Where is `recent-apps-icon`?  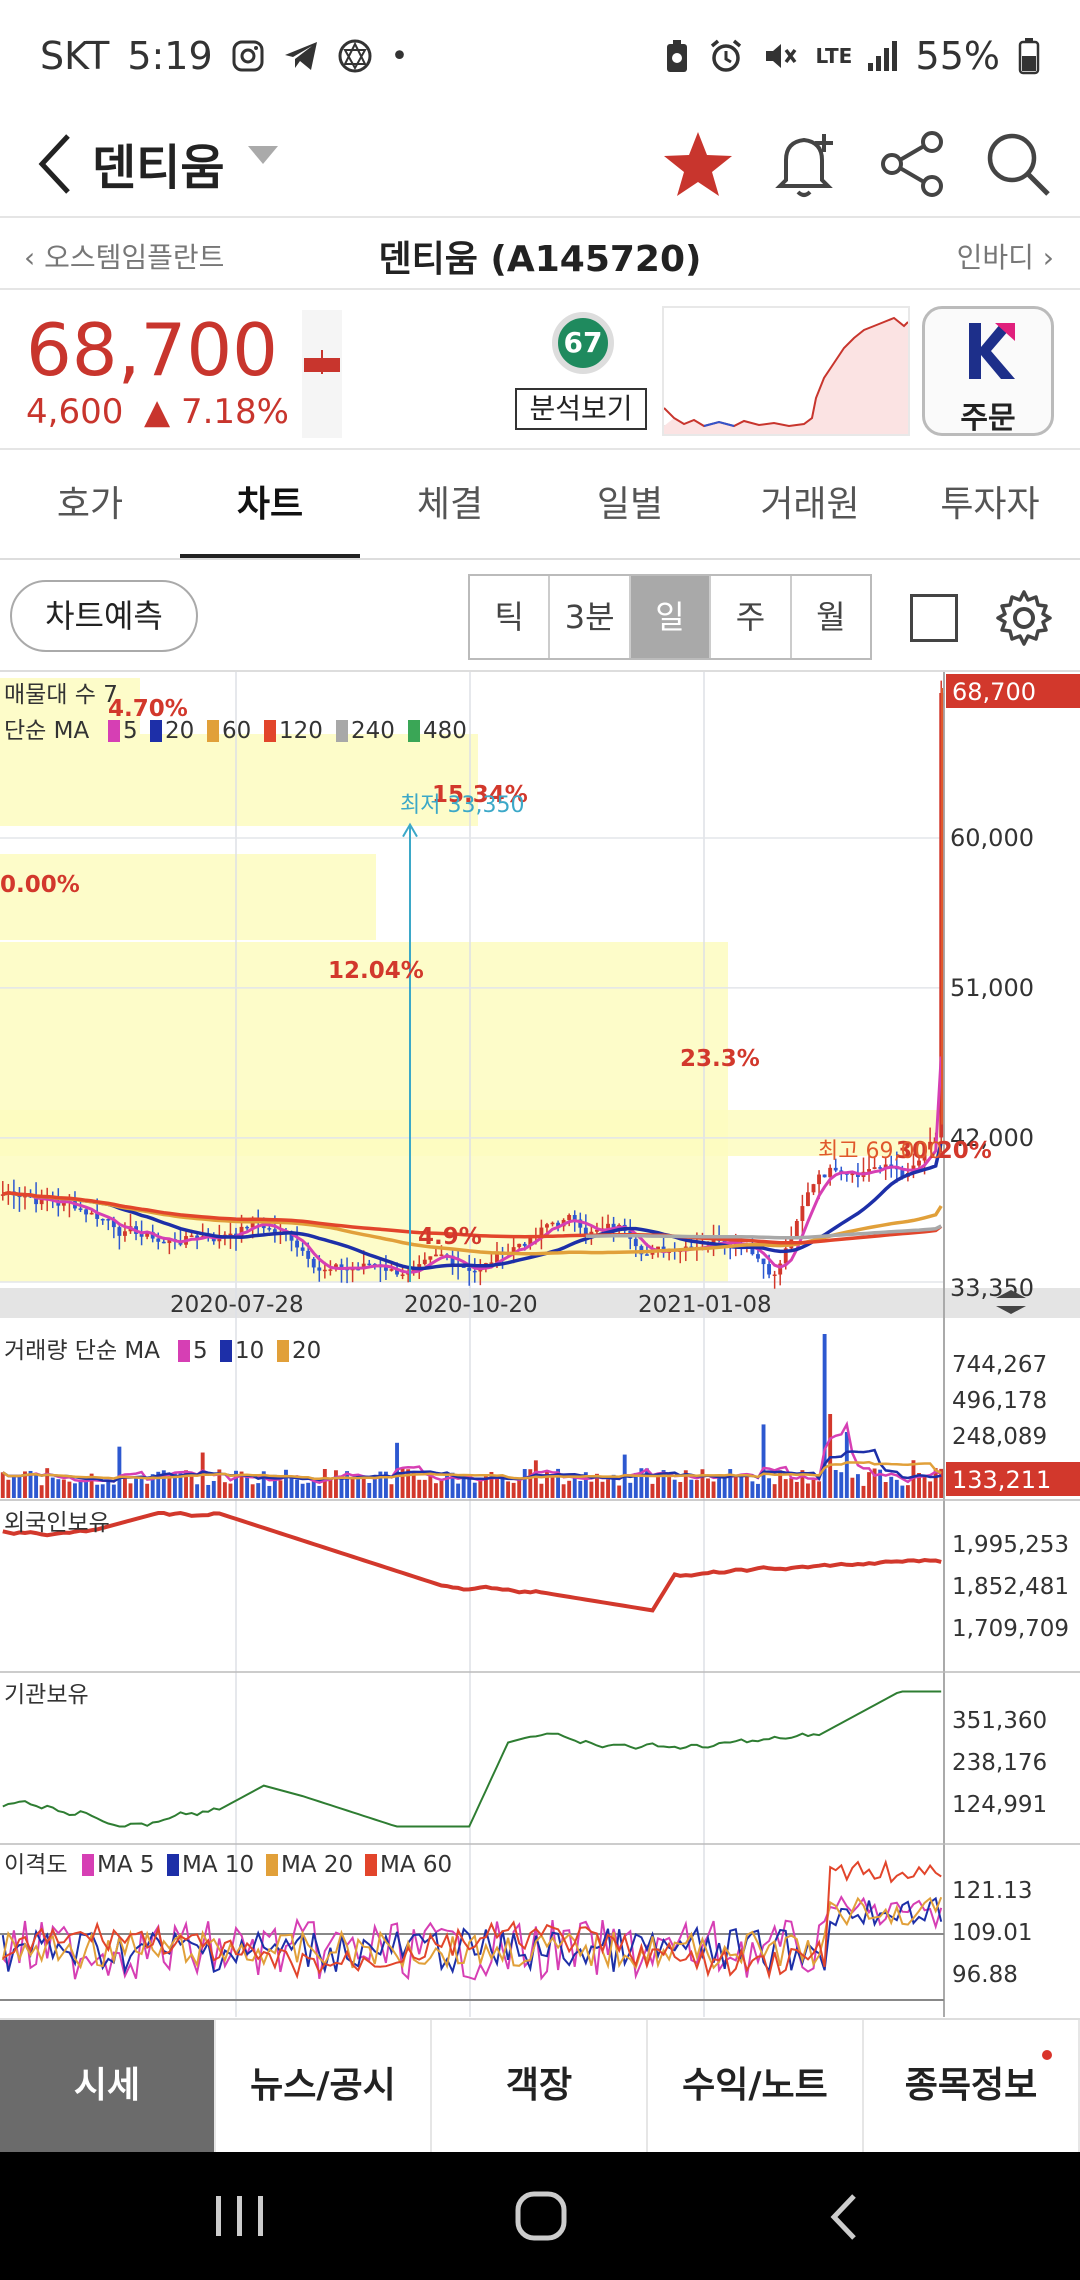 recent-apps-icon is located at coordinates (240, 2216).